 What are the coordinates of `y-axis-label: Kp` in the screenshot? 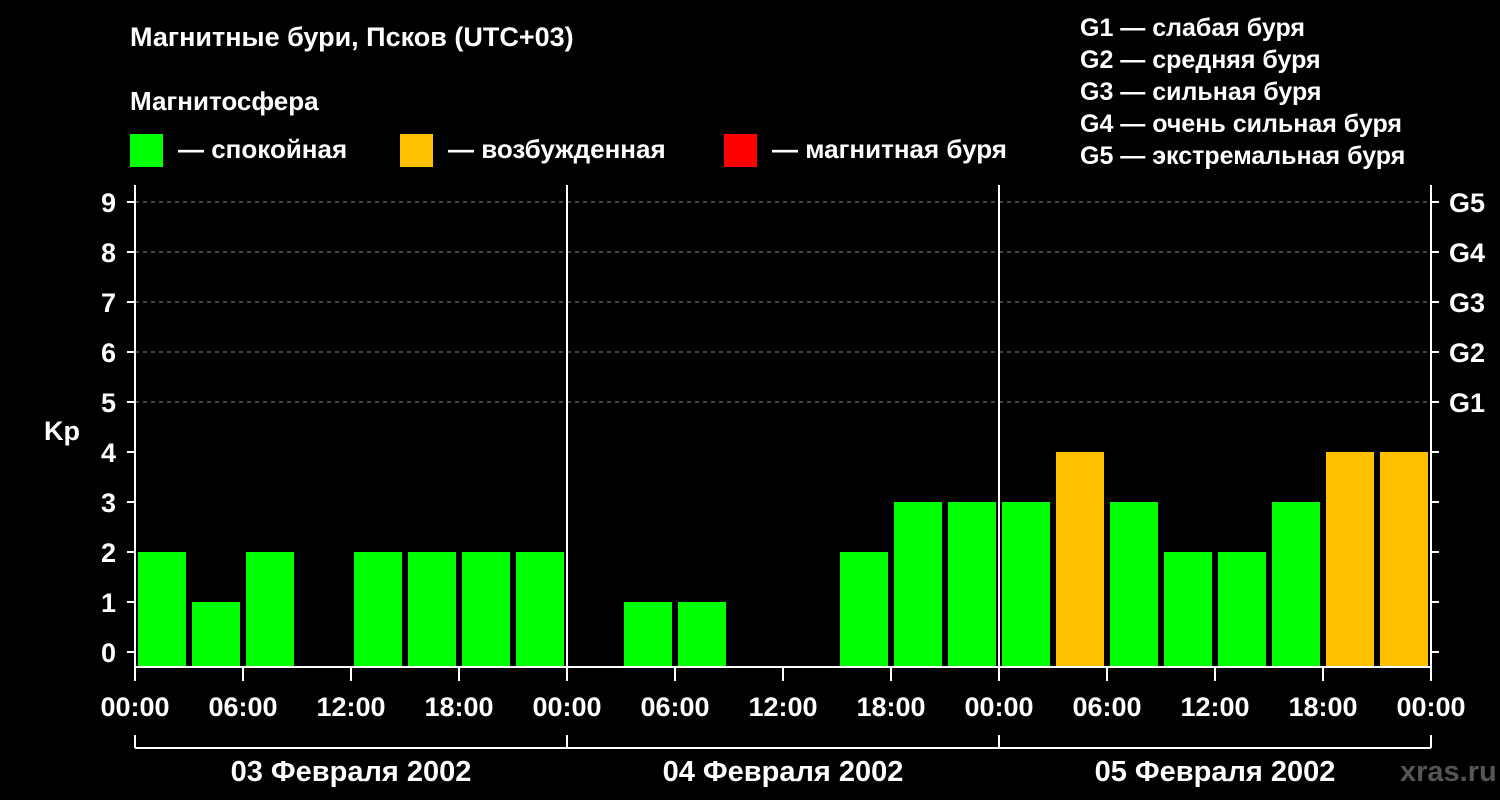 It's located at (62, 431).